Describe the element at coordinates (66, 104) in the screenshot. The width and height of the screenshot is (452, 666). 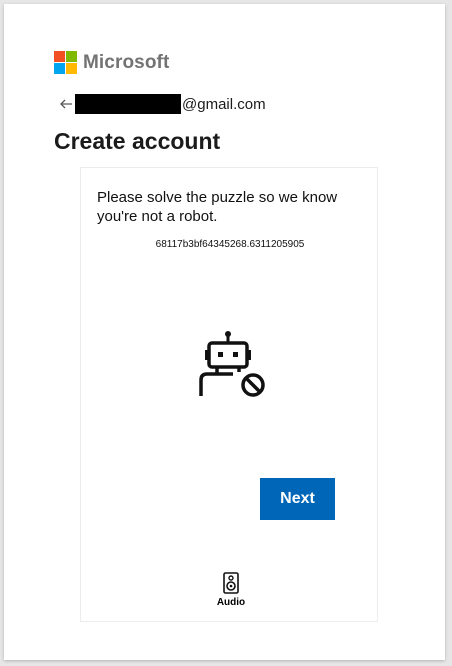
I see `arrow-left-icon` at that location.